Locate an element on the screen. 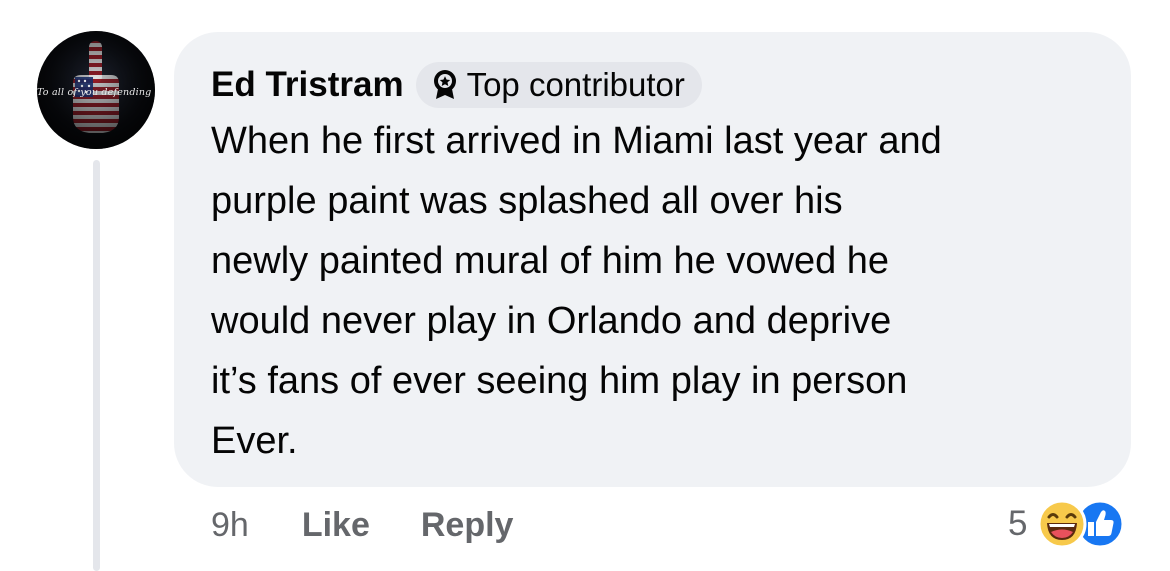 The width and height of the screenshot is (1170, 571). comment-header: Ed Tristram Top contributor is located at coordinates (456, 85).